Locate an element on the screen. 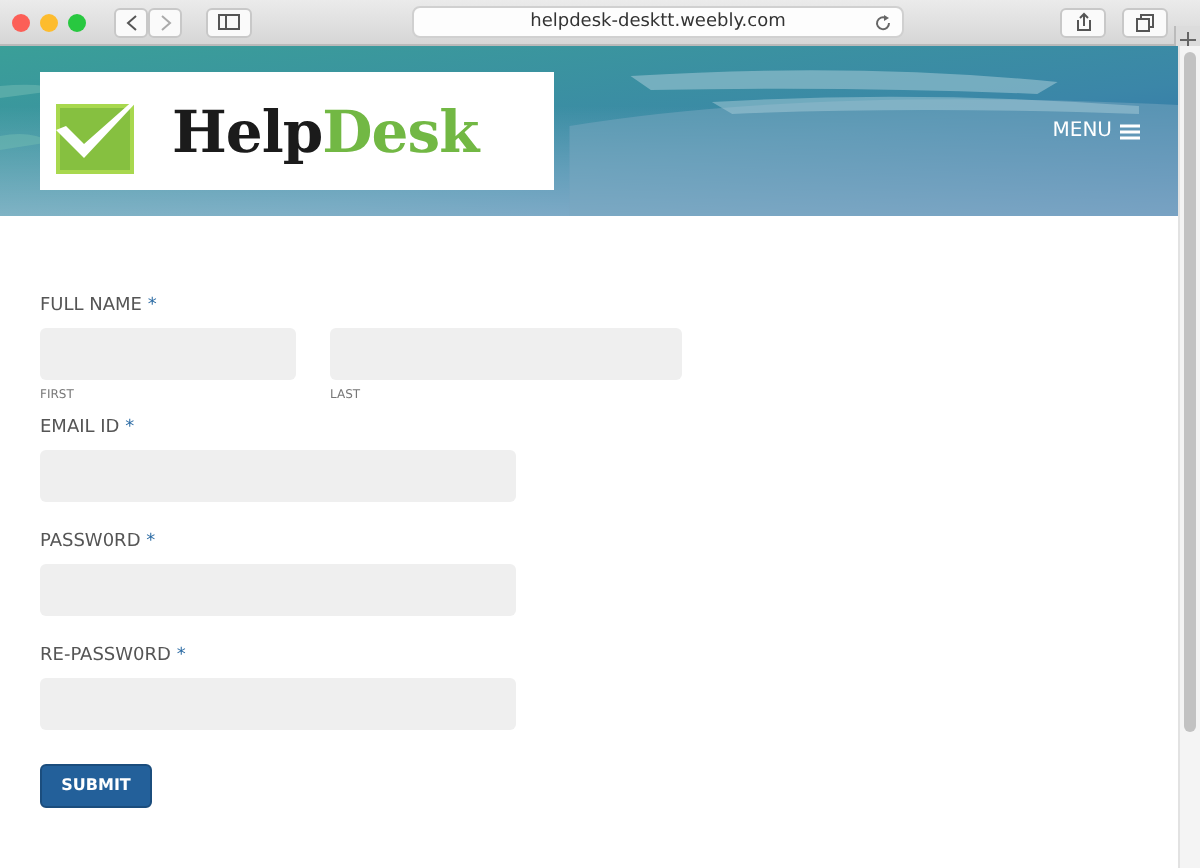  field-label: FULL NAME * is located at coordinates (99, 306).